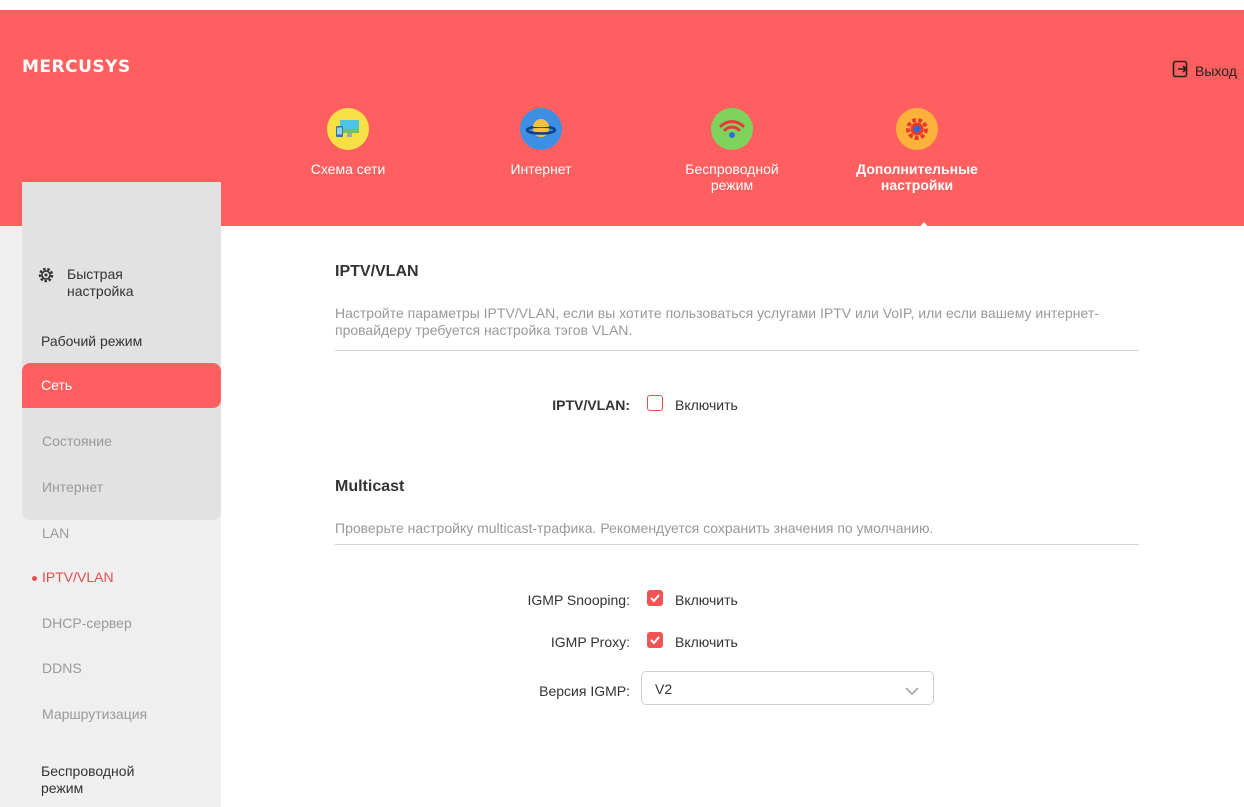 This screenshot has height=807, width=1244. I want to click on igmp-proxy-checkbox, so click(655, 640).